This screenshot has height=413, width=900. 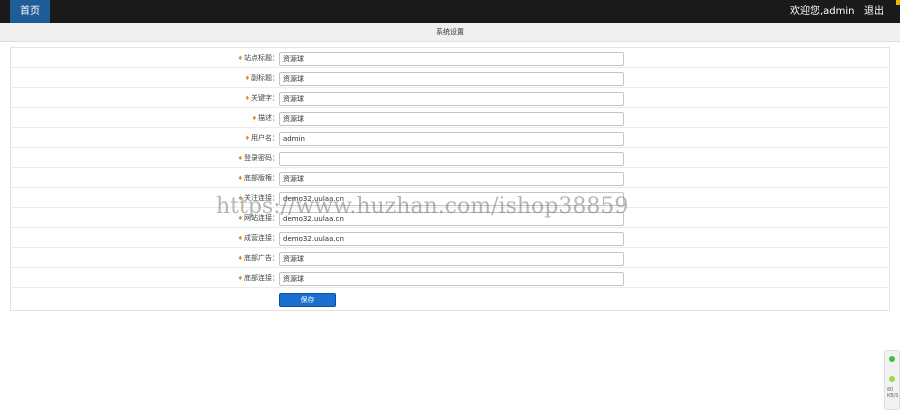 I want to click on form-row: ♦站点标题： 资源球, so click(x=450, y=58).